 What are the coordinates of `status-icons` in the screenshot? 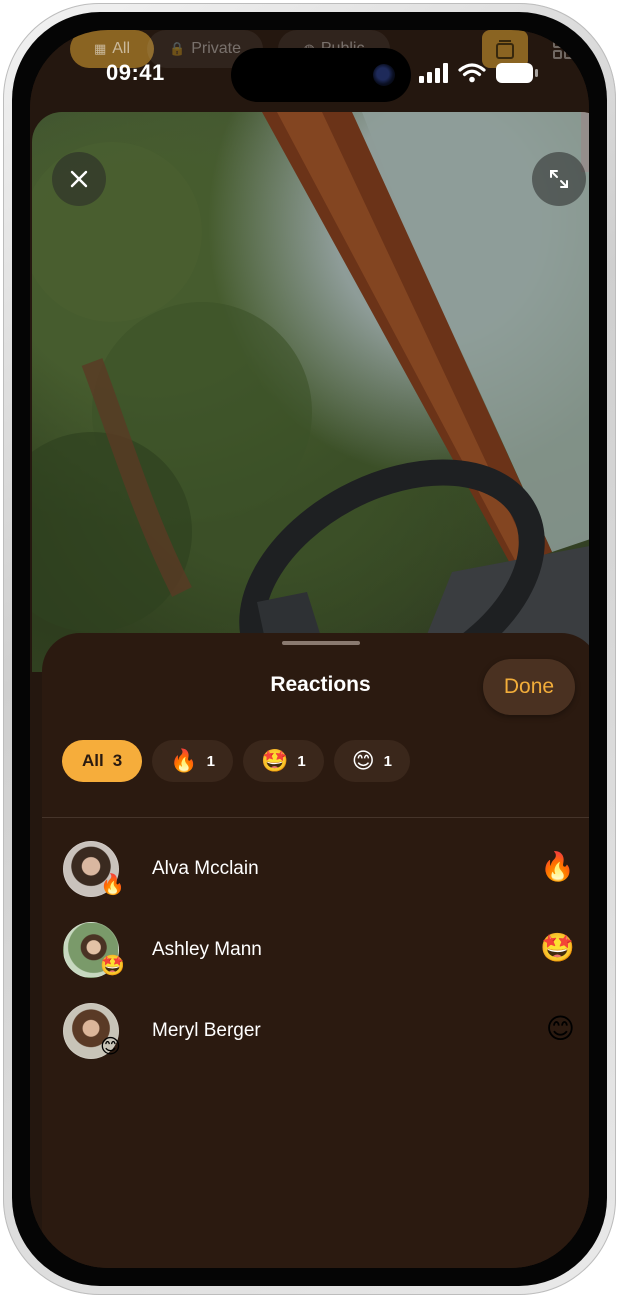 It's located at (479, 73).